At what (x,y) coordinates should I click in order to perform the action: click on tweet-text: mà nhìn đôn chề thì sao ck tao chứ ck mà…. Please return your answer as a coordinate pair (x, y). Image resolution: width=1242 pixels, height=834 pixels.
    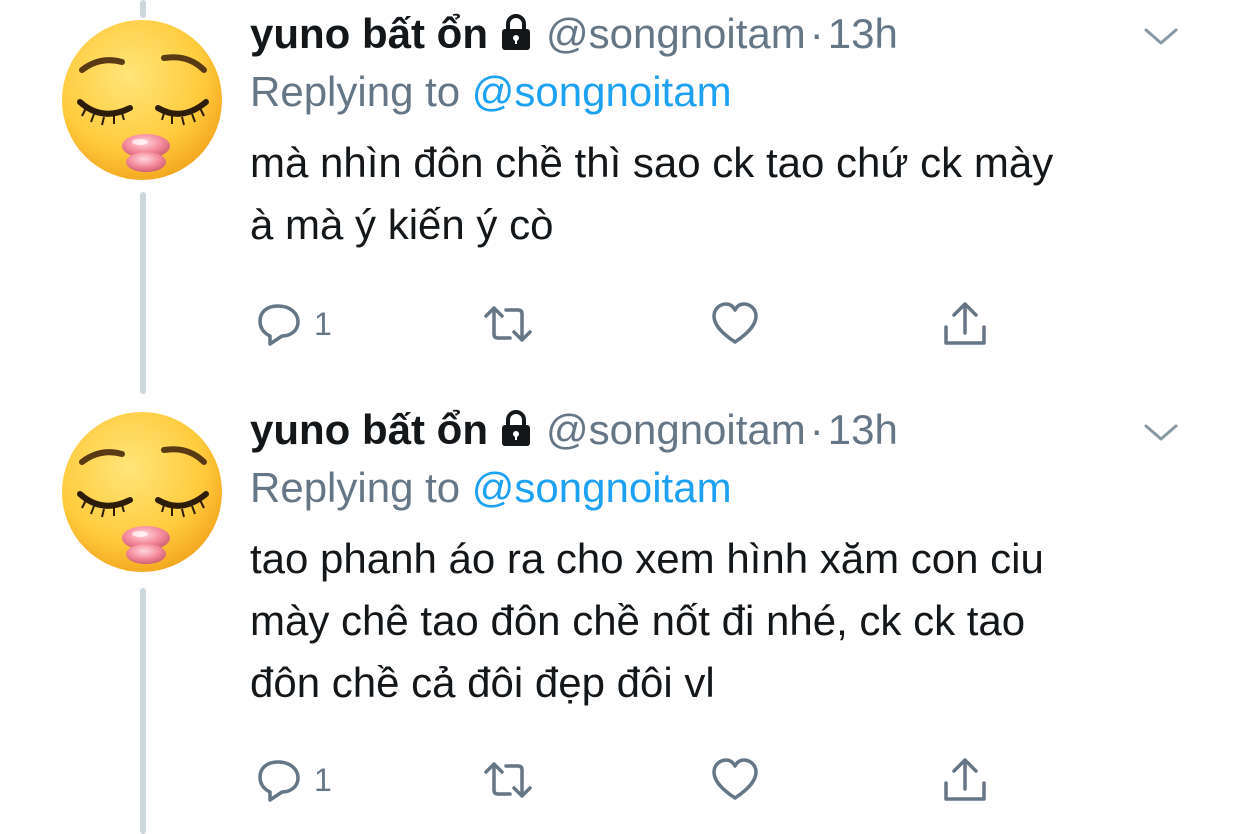
    Looking at the image, I should click on (720, 194).